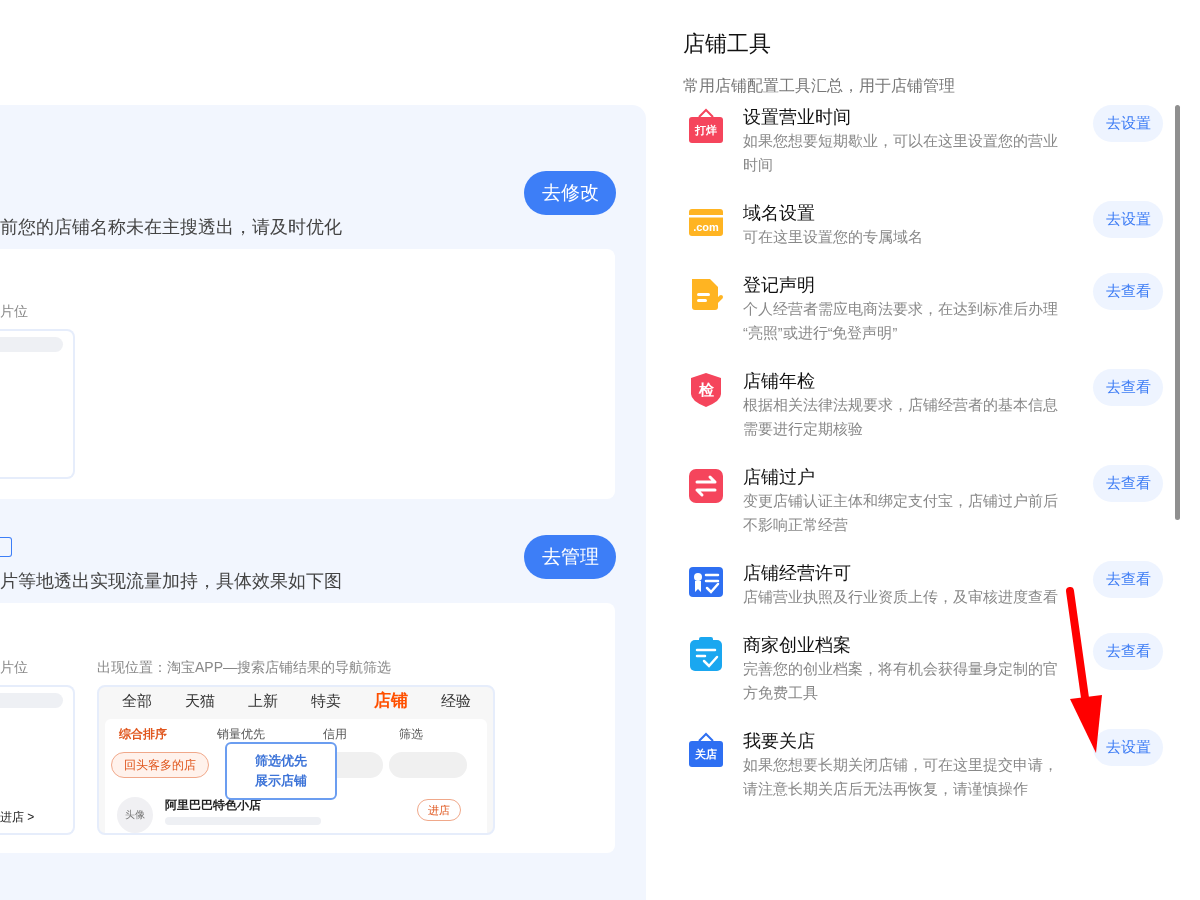 Image resolution: width=1200 pixels, height=900 pixels. What do you see at coordinates (779, 477) in the screenshot?
I see `tool-title: 店铺过户` at bounding box center [779, 477].